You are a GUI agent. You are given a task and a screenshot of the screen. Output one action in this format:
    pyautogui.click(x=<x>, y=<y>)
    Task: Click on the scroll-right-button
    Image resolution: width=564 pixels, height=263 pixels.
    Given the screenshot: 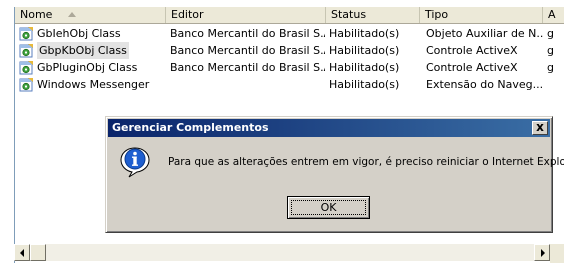 What is the action you would take?
    pyautogui.click(x=542, y=252)
    